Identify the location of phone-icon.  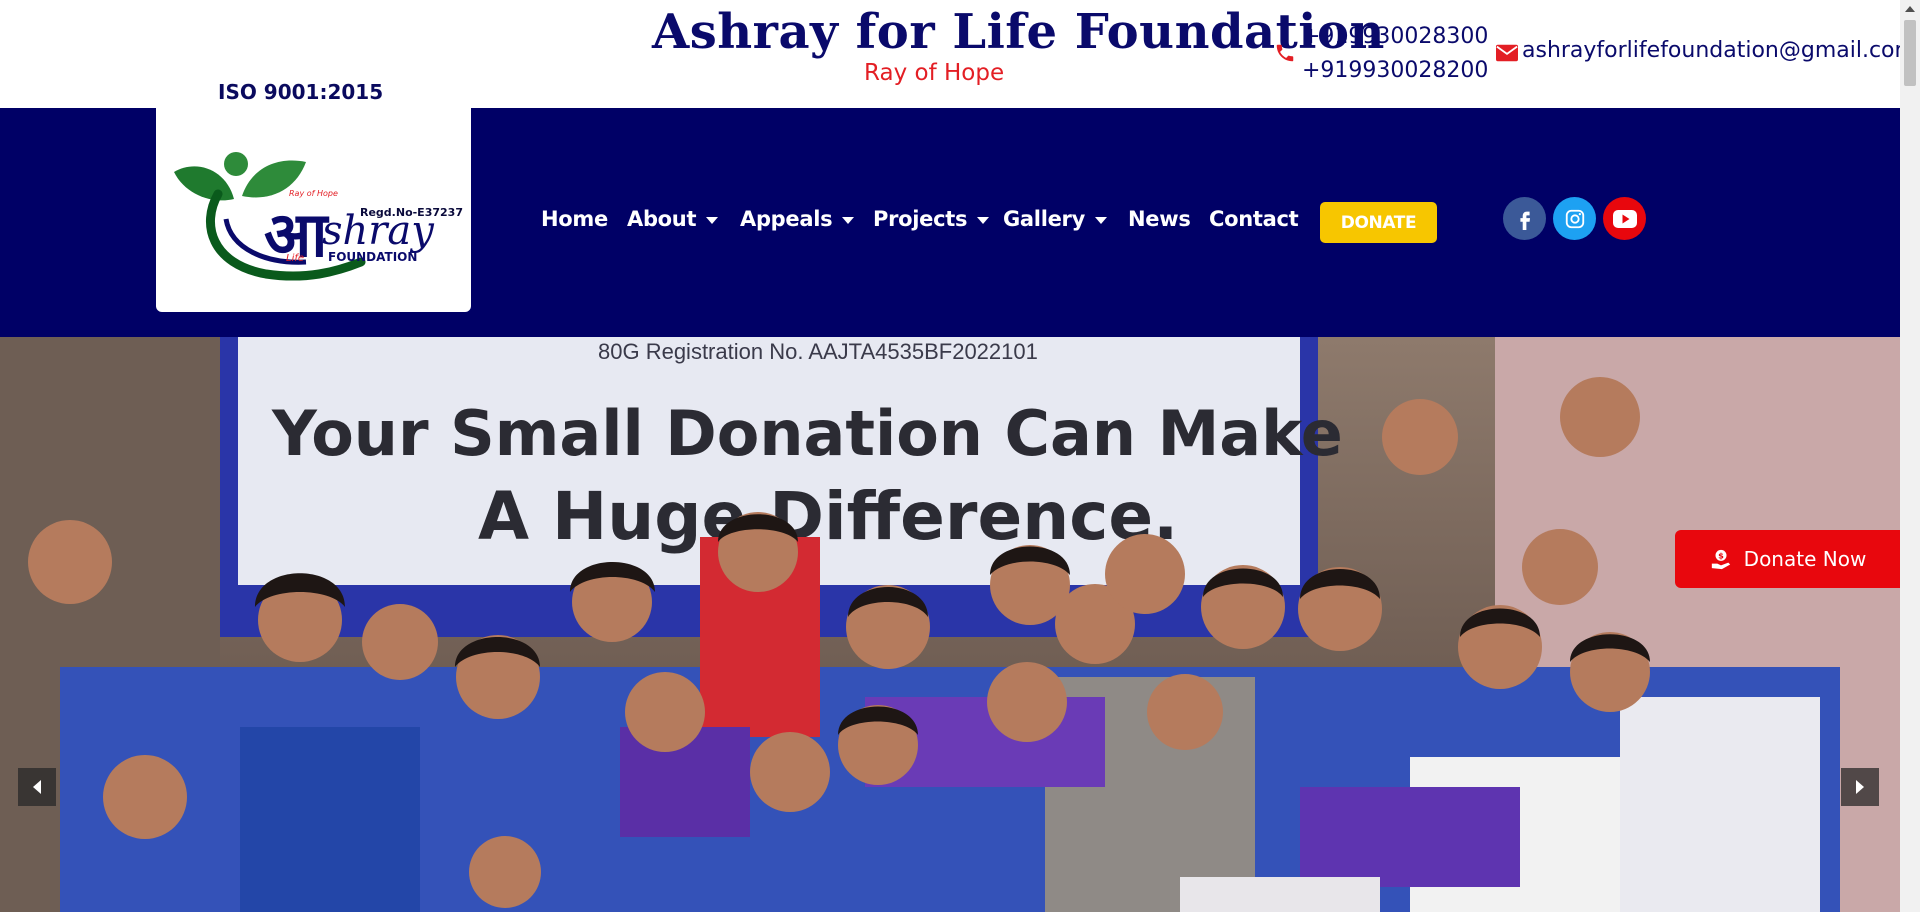
(1285, 53).